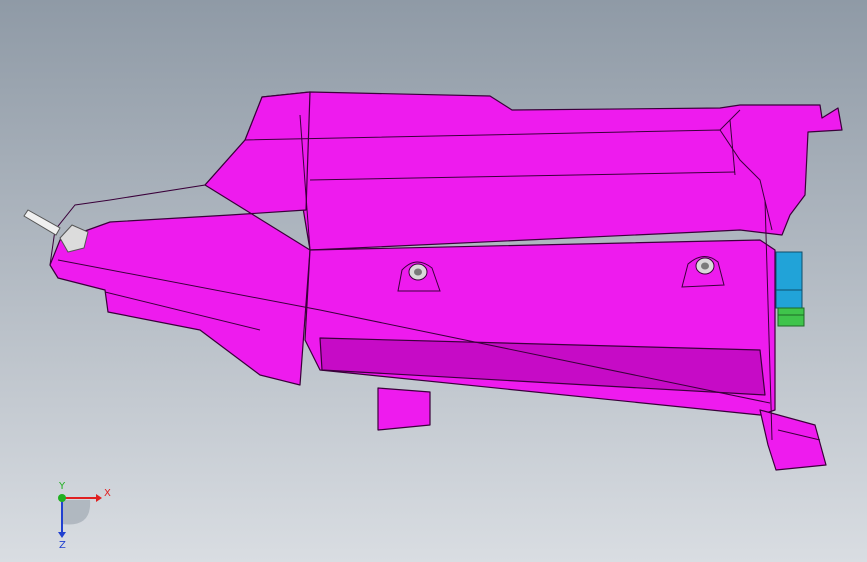 The height and width of the screenshot is (562, 867). I want to click on triad-shade, so click(76, 512).